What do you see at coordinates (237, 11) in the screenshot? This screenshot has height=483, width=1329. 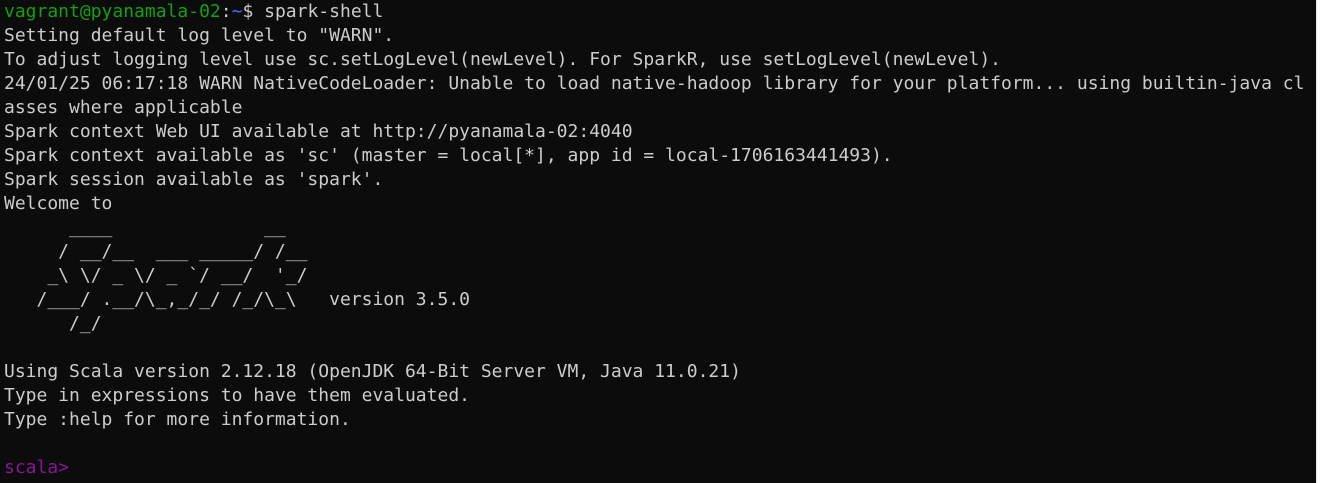 I see `prompt-path: ~` at bounding box center [237, 11].